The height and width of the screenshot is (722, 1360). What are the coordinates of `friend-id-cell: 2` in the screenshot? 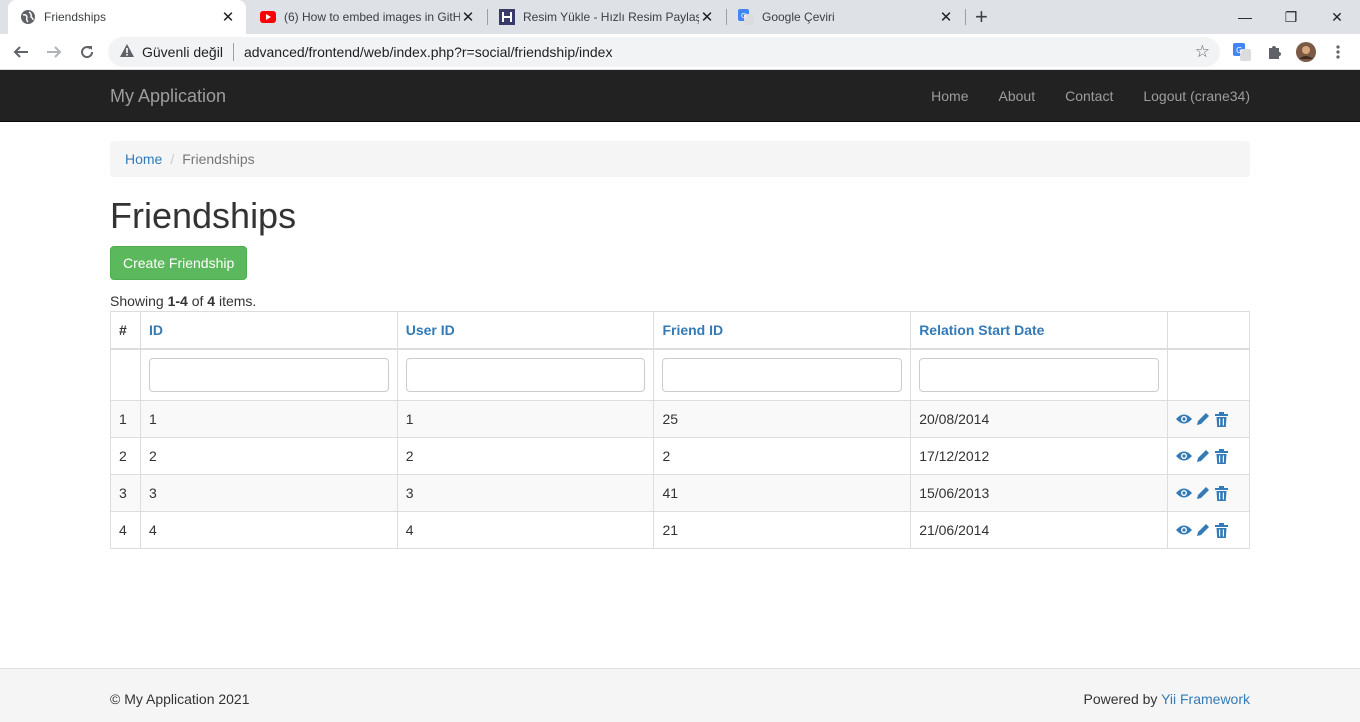 It's located at (782, 456).